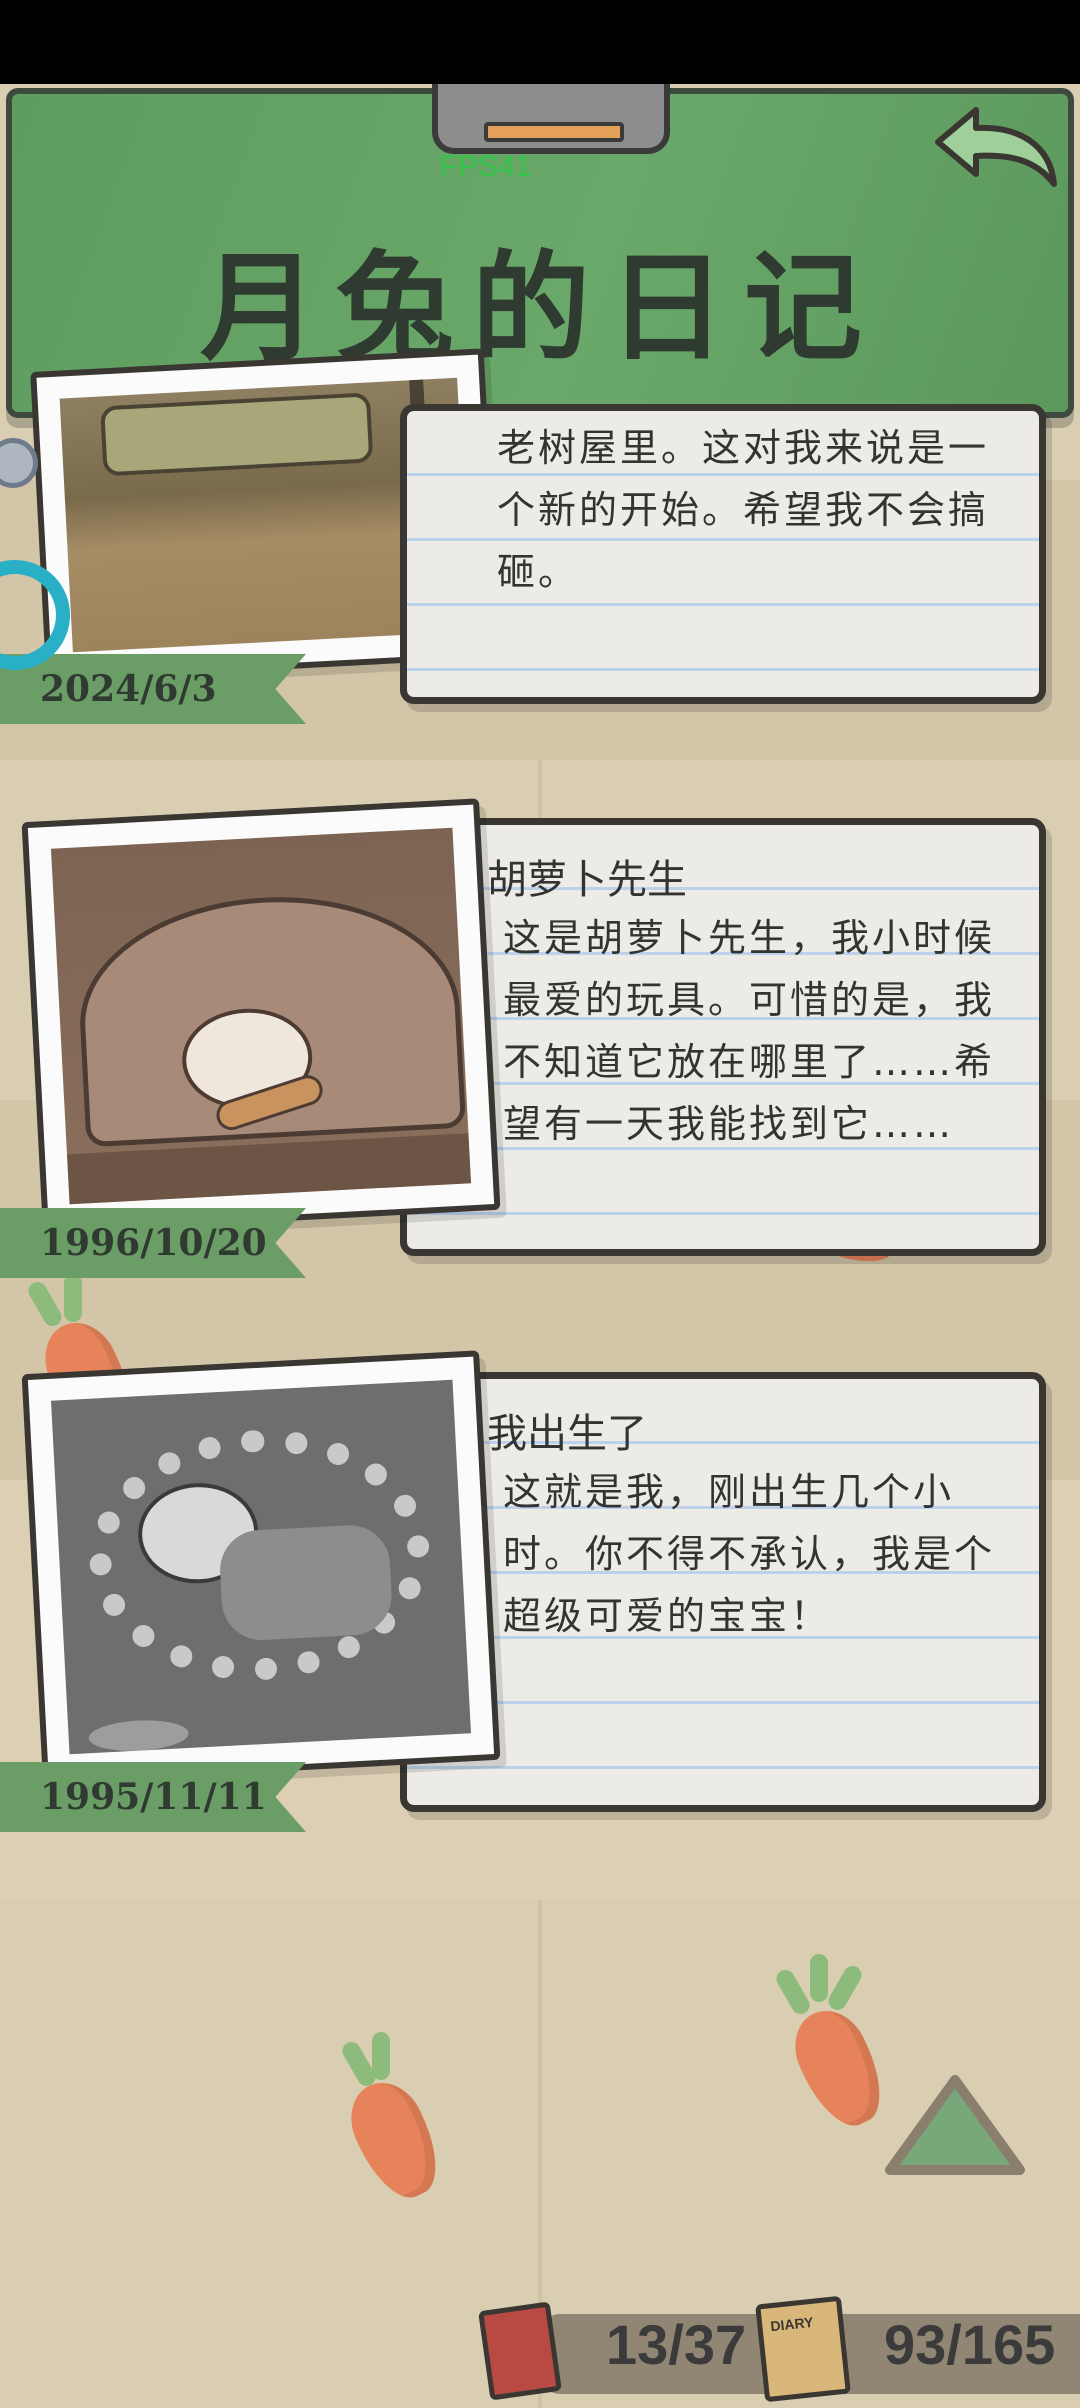 This screenshot has width=1080, height=2408. Describe the element at coordinates (539, 308) in the screenshot. I see `page-title: 月兔的日记` at that location.